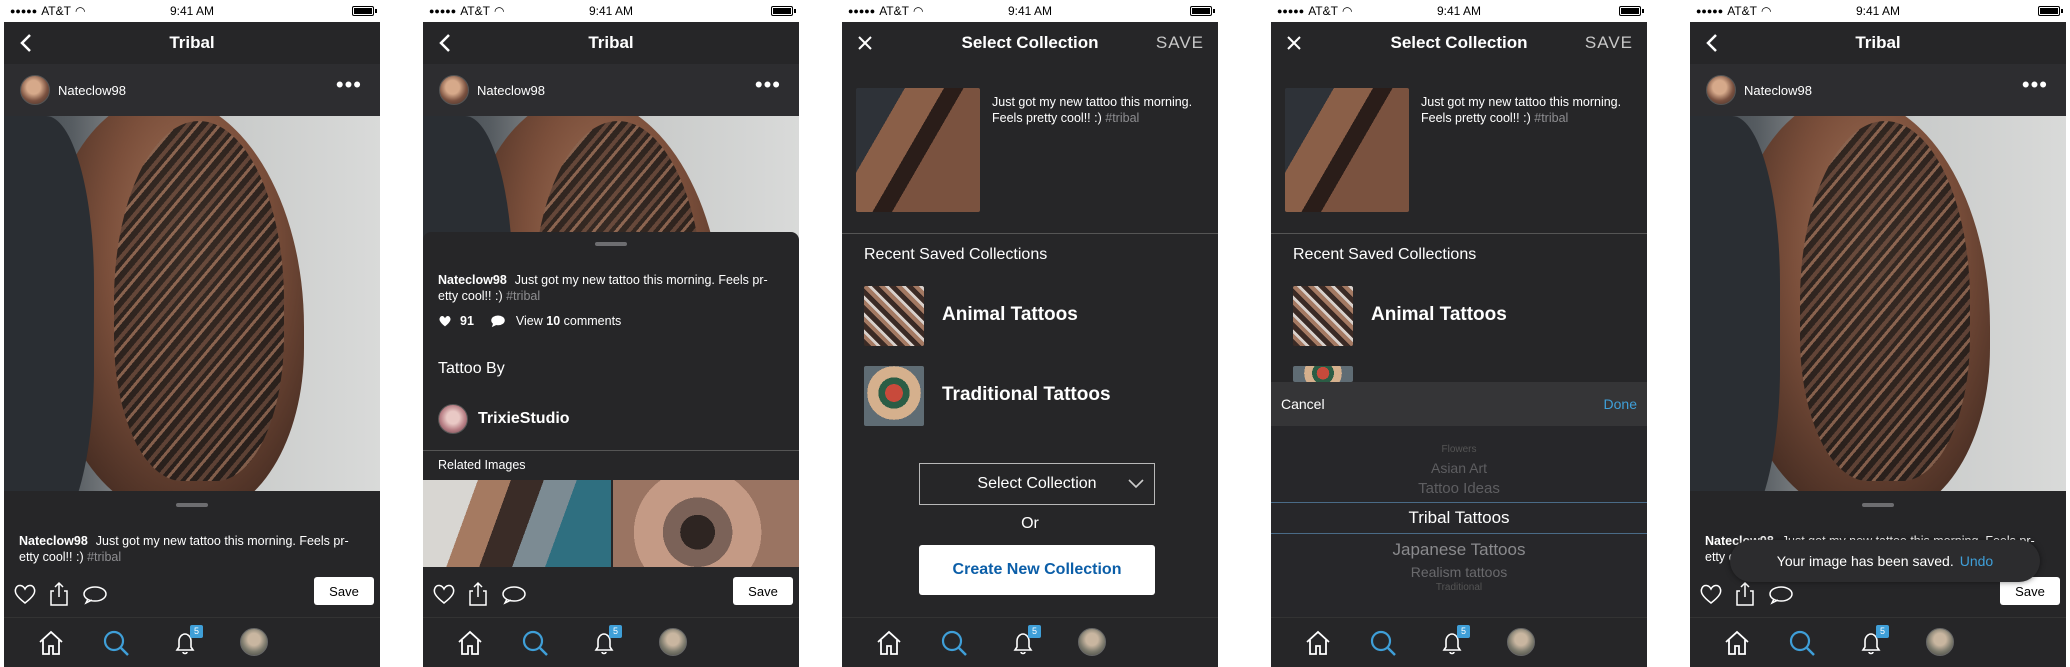  I want to click on picker-selected-option: Tribal Tattoos, so click(1459, 518).